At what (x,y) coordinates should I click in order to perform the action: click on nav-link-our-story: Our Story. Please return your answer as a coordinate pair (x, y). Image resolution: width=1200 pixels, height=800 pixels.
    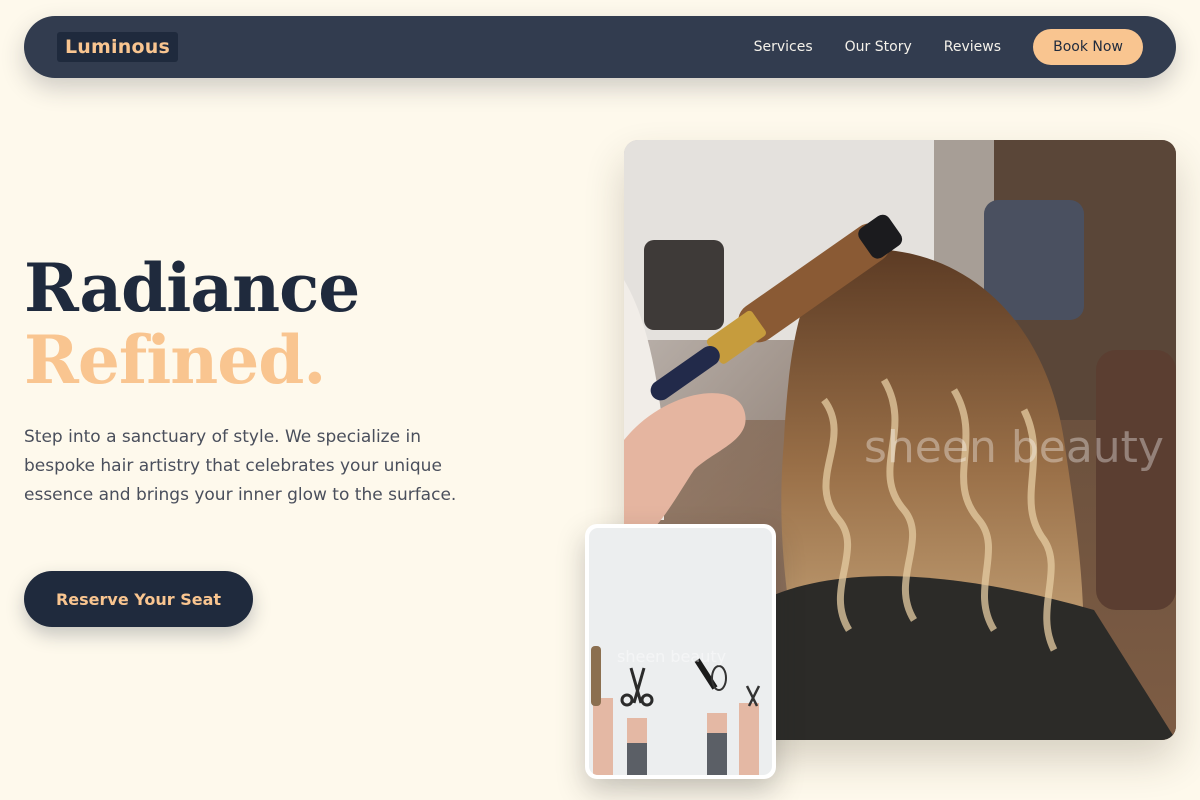
    Looking at the image, I should click on (878, 47).